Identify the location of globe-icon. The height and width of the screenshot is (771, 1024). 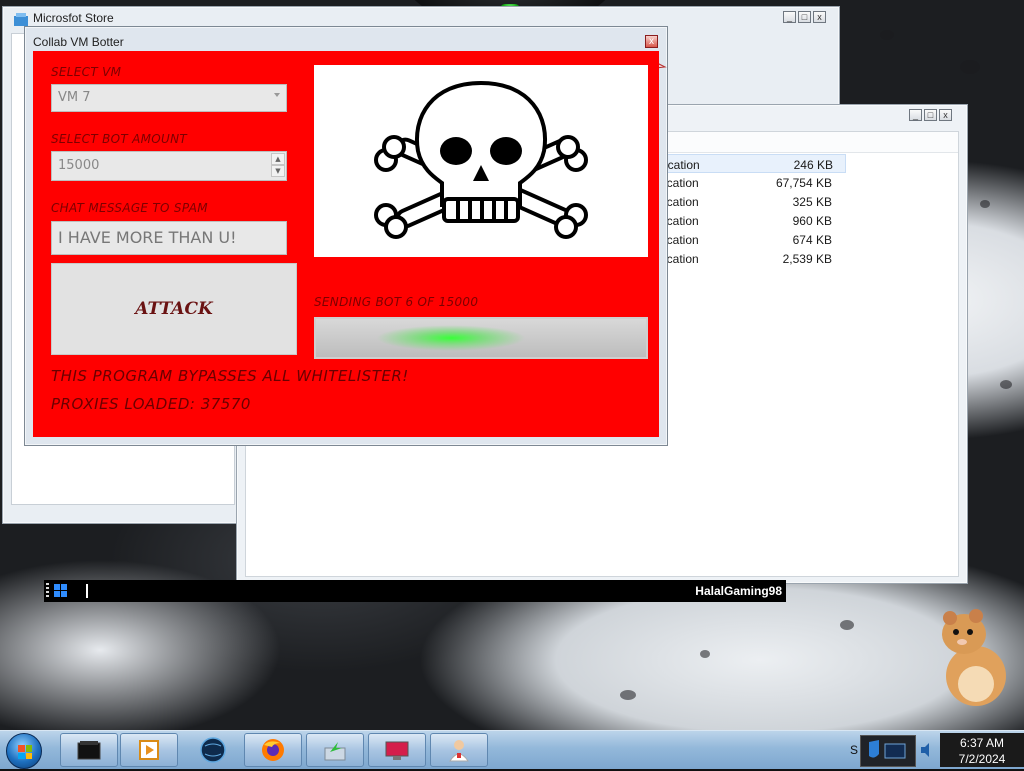
(213, 750).